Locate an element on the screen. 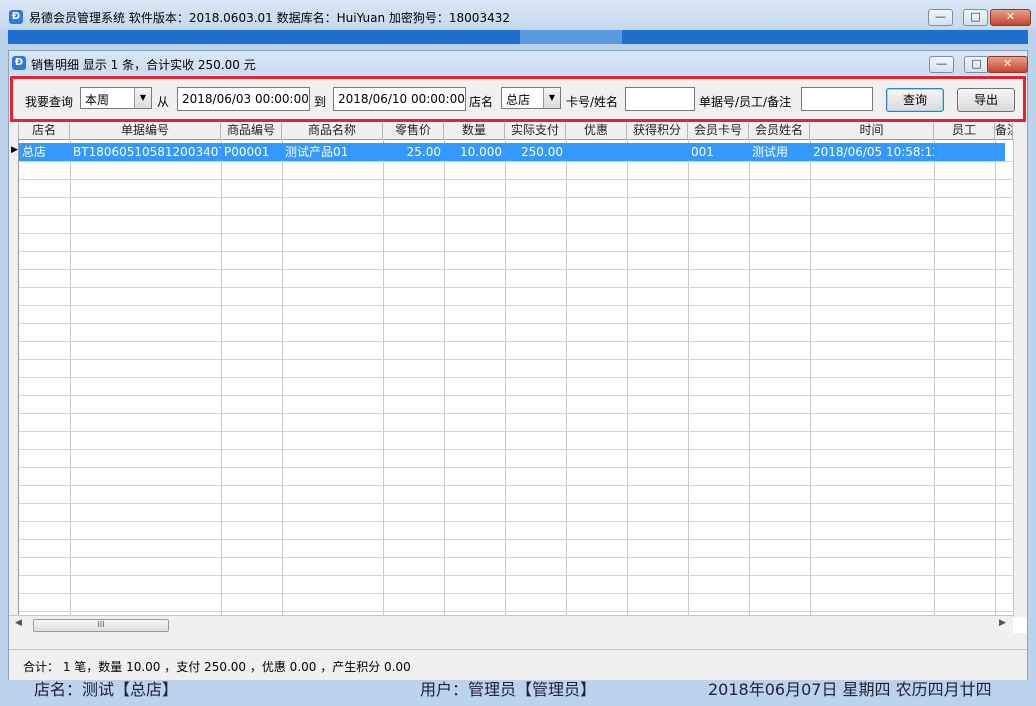  from-date-field: 2018/06/03 00:00:00 is located at coordinates (243, 99).